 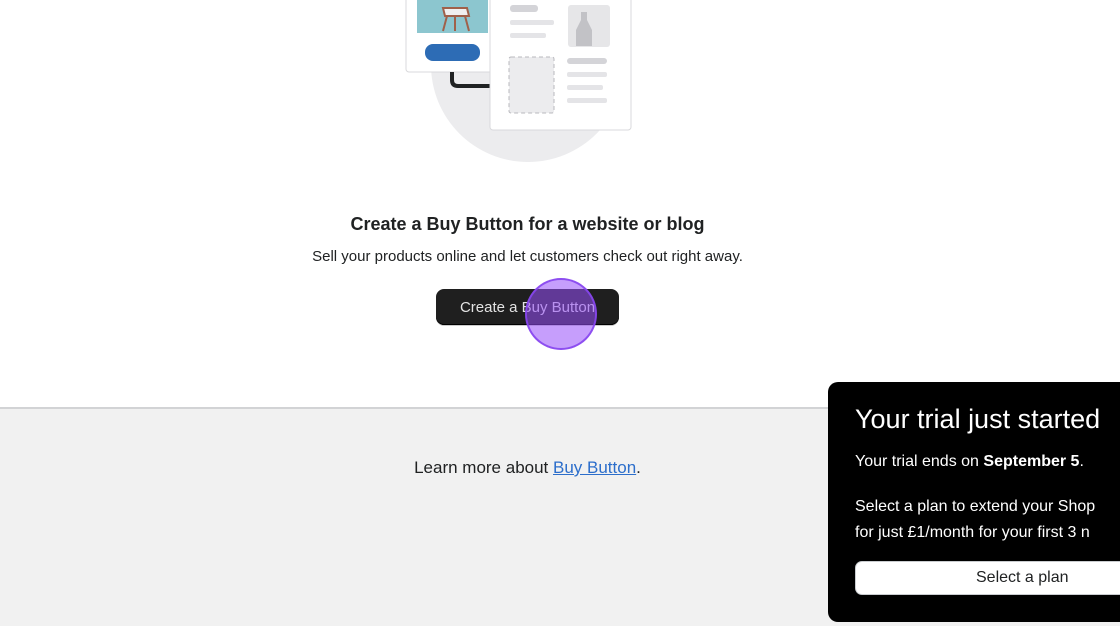 What do you see at coordinates (1081, 461) in the screenshot?
I see `trial-ends-suffix: .` at bounding box center [1081, 461].